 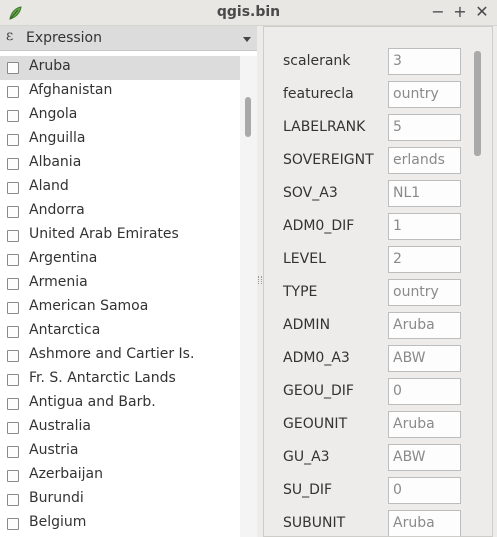 What do you see at coordinates (120, 356) in the screenshot?
I see `feature-list-item: Ashmore and Cartier Is.` at bounding box center [120, 356].